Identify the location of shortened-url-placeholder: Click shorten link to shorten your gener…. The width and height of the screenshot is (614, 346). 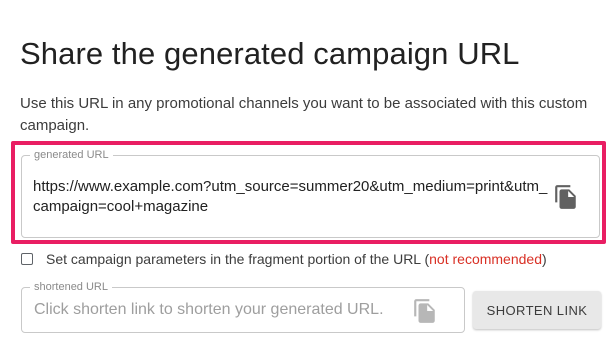
(209, 309).